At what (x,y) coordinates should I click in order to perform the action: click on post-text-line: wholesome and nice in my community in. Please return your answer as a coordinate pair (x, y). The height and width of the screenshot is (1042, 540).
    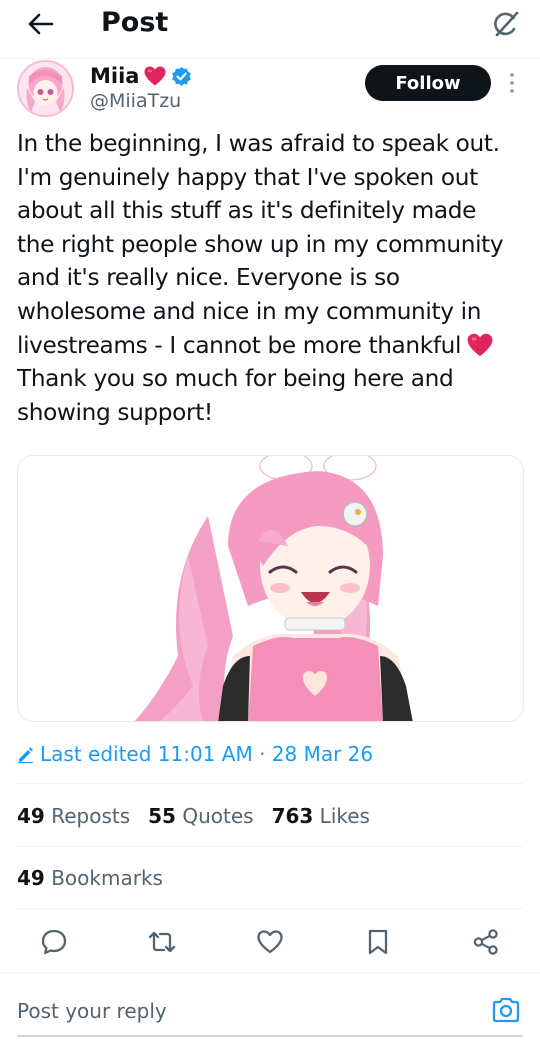
    Looking at the image, I should click on (249, 311).